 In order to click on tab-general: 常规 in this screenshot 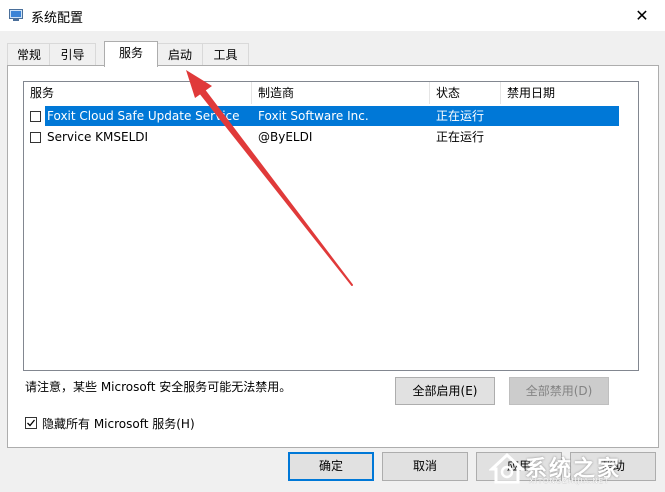, I will do `click(29, 54)`.